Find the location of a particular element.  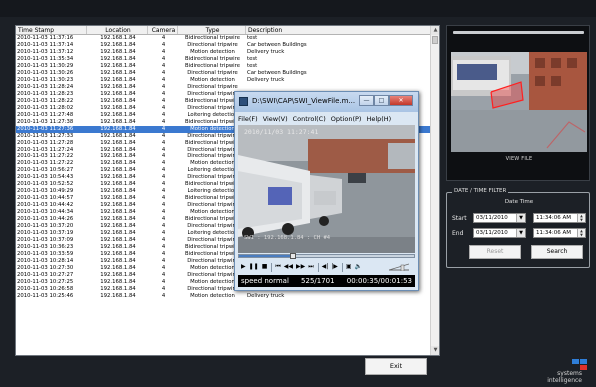

scroll-down-icon: ▼ is located at coordinates (435, 350).